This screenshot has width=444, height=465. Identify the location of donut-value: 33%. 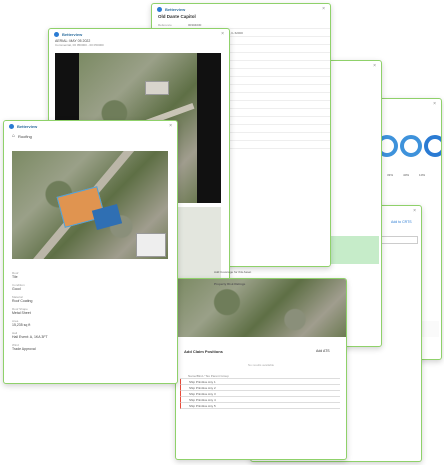
(390, 175).